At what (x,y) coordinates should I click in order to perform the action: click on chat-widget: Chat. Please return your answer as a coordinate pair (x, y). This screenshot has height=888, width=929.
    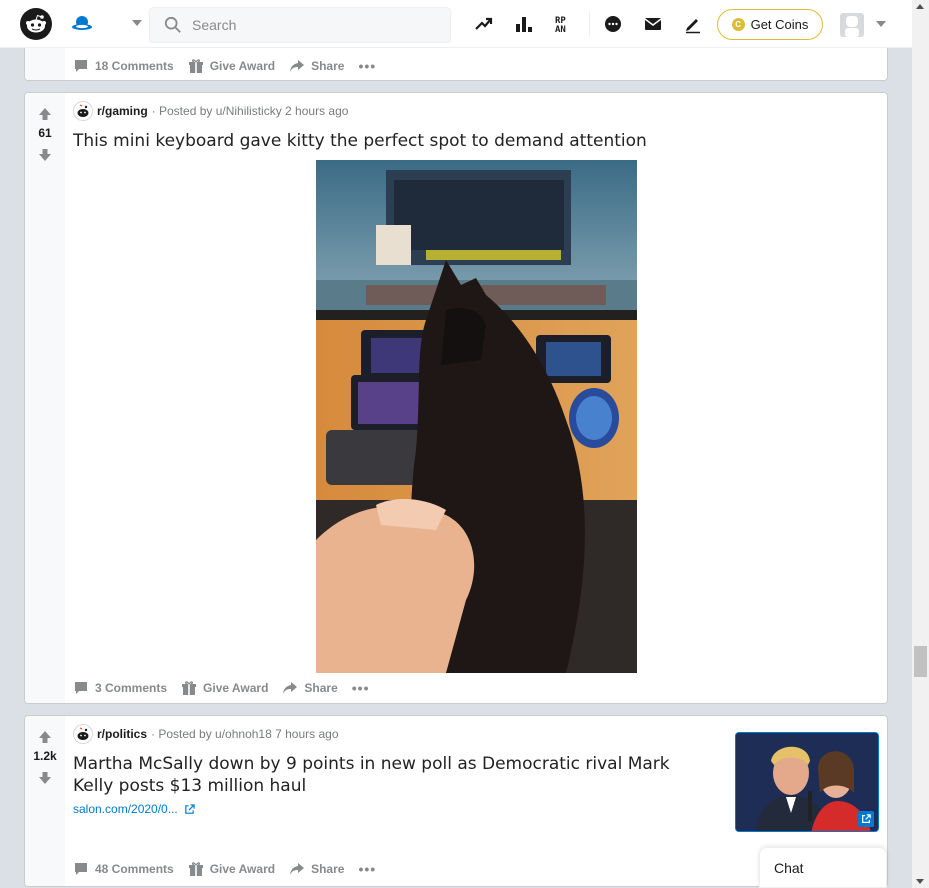
    Looking at the image, I should click on (823, 867).